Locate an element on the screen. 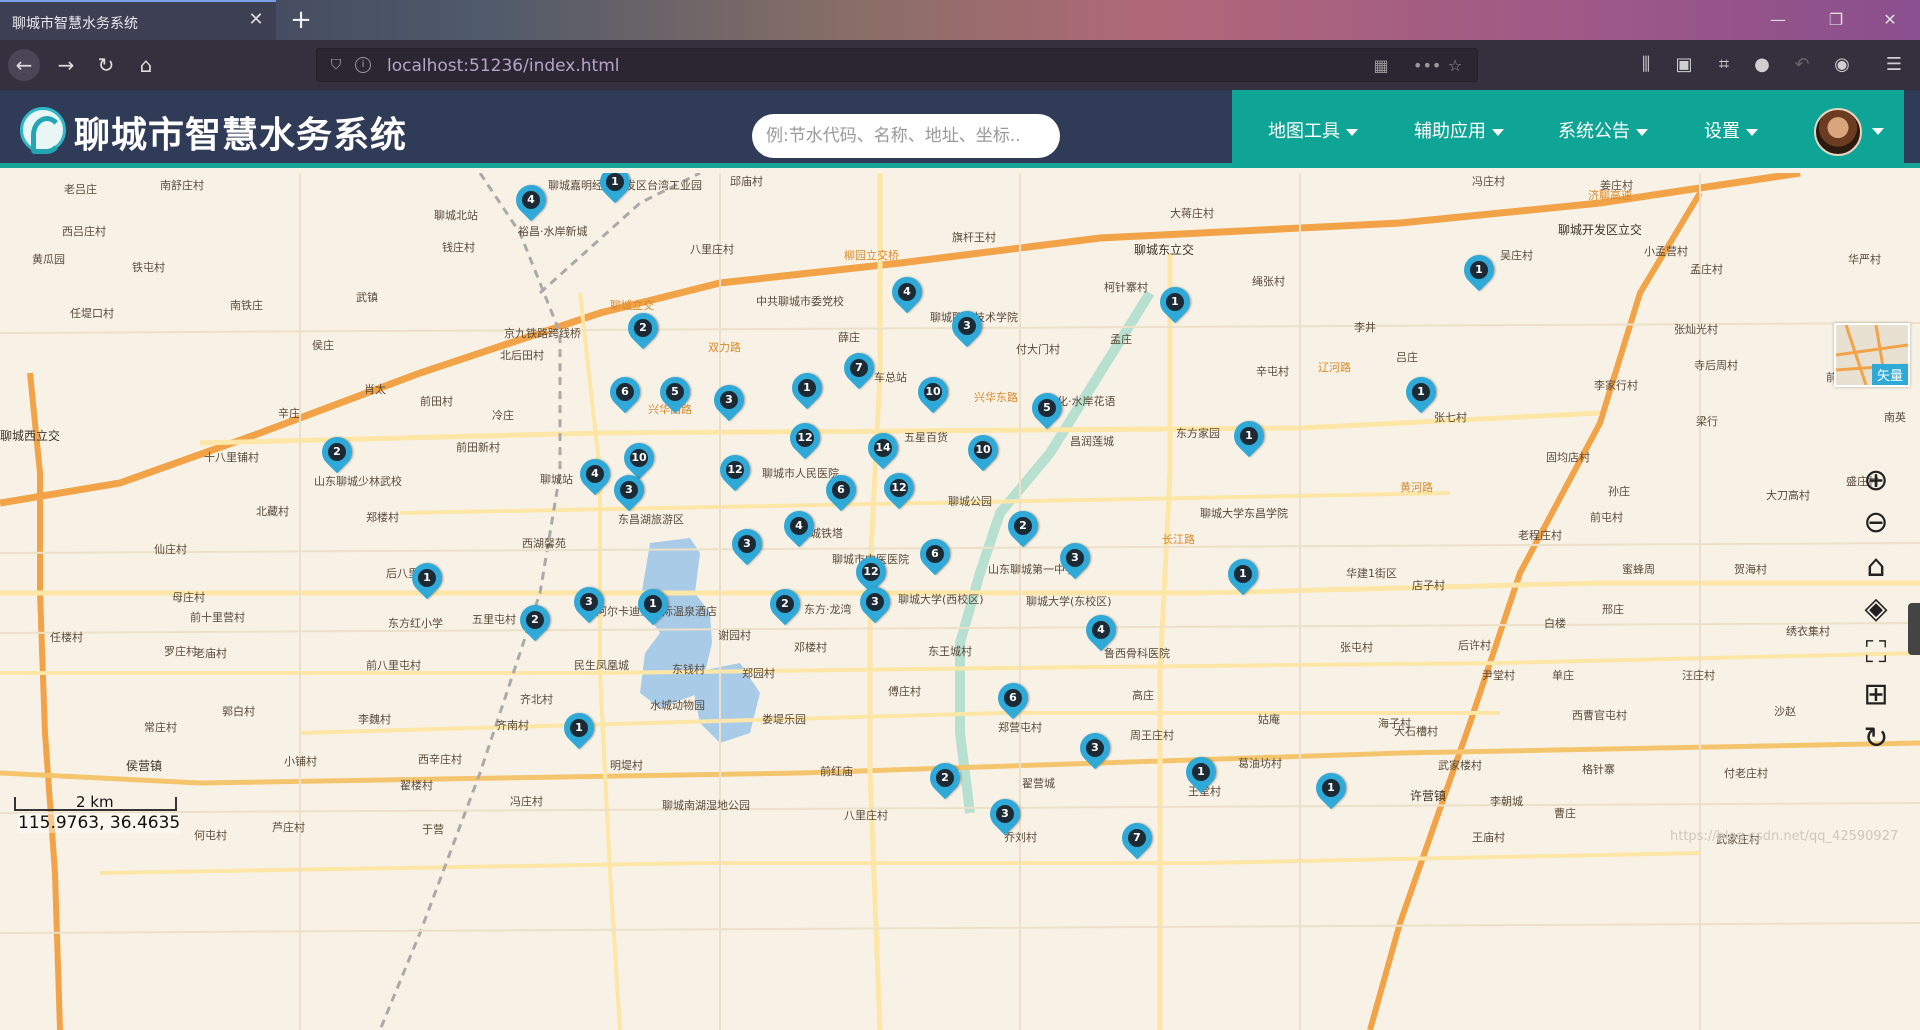  menu-announcements: 系统公告 is located at coordinates (1603, 130).